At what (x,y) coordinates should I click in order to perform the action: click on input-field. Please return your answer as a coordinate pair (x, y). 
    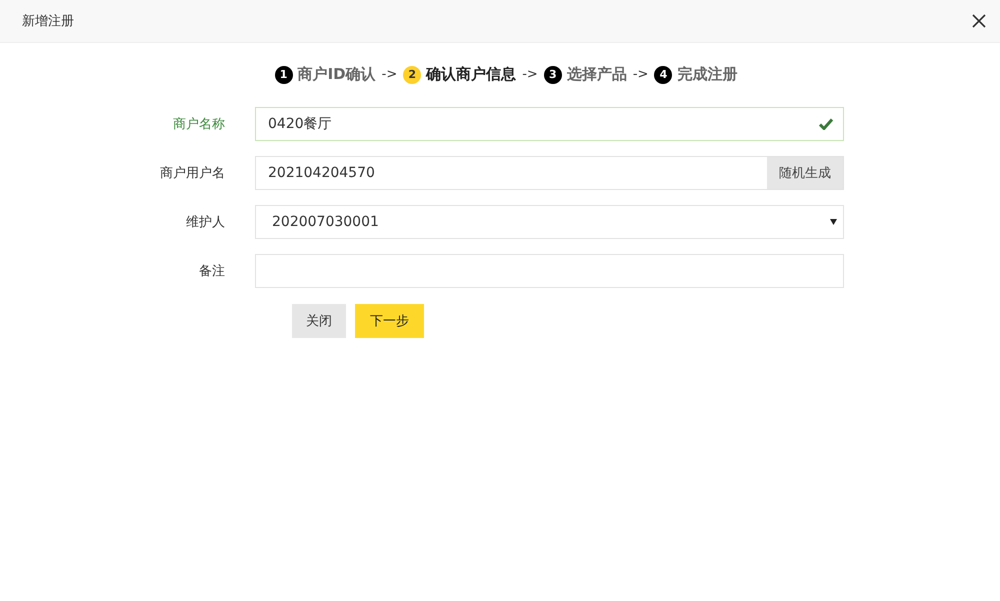
    Looking at the image, I should click on (549, 271).